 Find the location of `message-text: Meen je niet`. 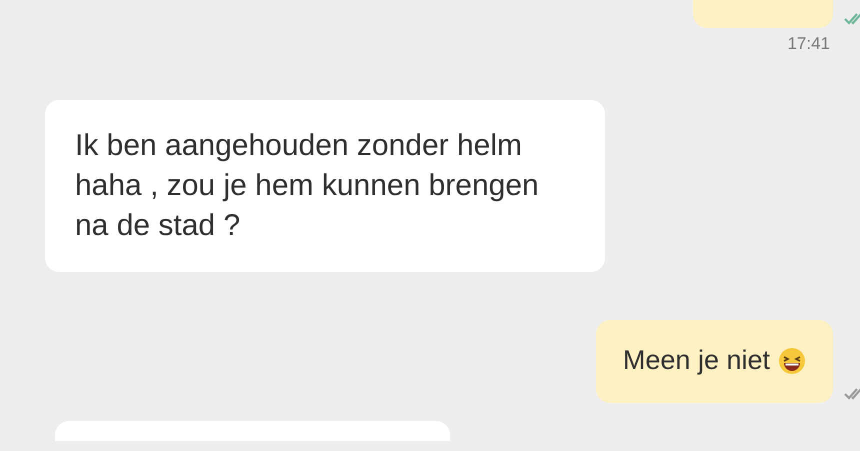

message-text: Meen je niet is located at coordinates (696, 360).